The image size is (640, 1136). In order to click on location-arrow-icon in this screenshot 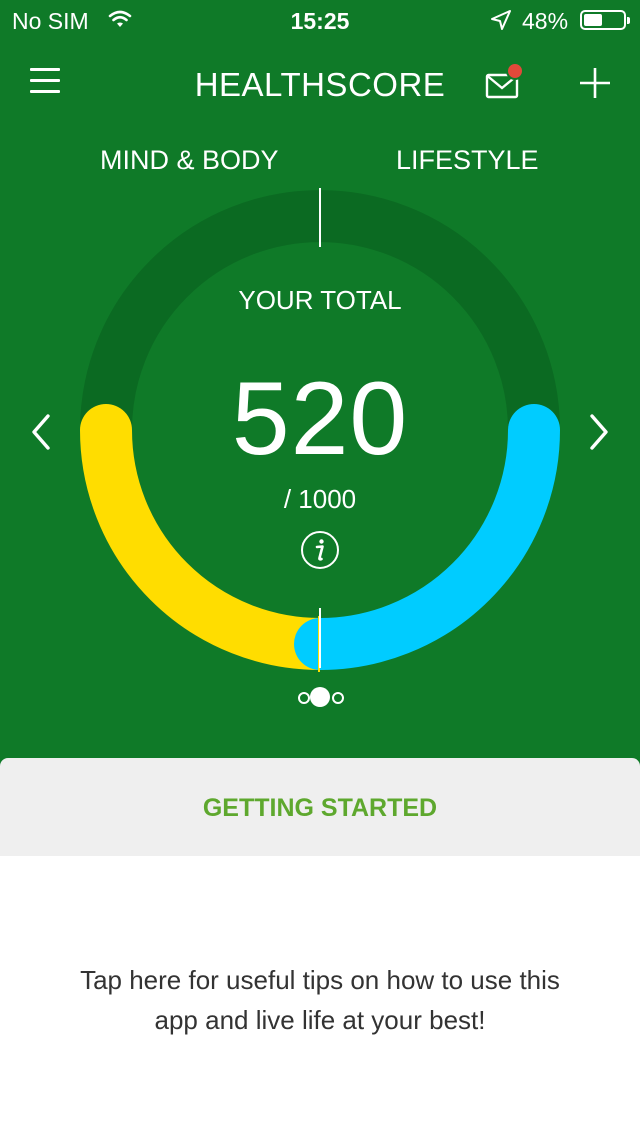, I will do `click(501, 20)`.